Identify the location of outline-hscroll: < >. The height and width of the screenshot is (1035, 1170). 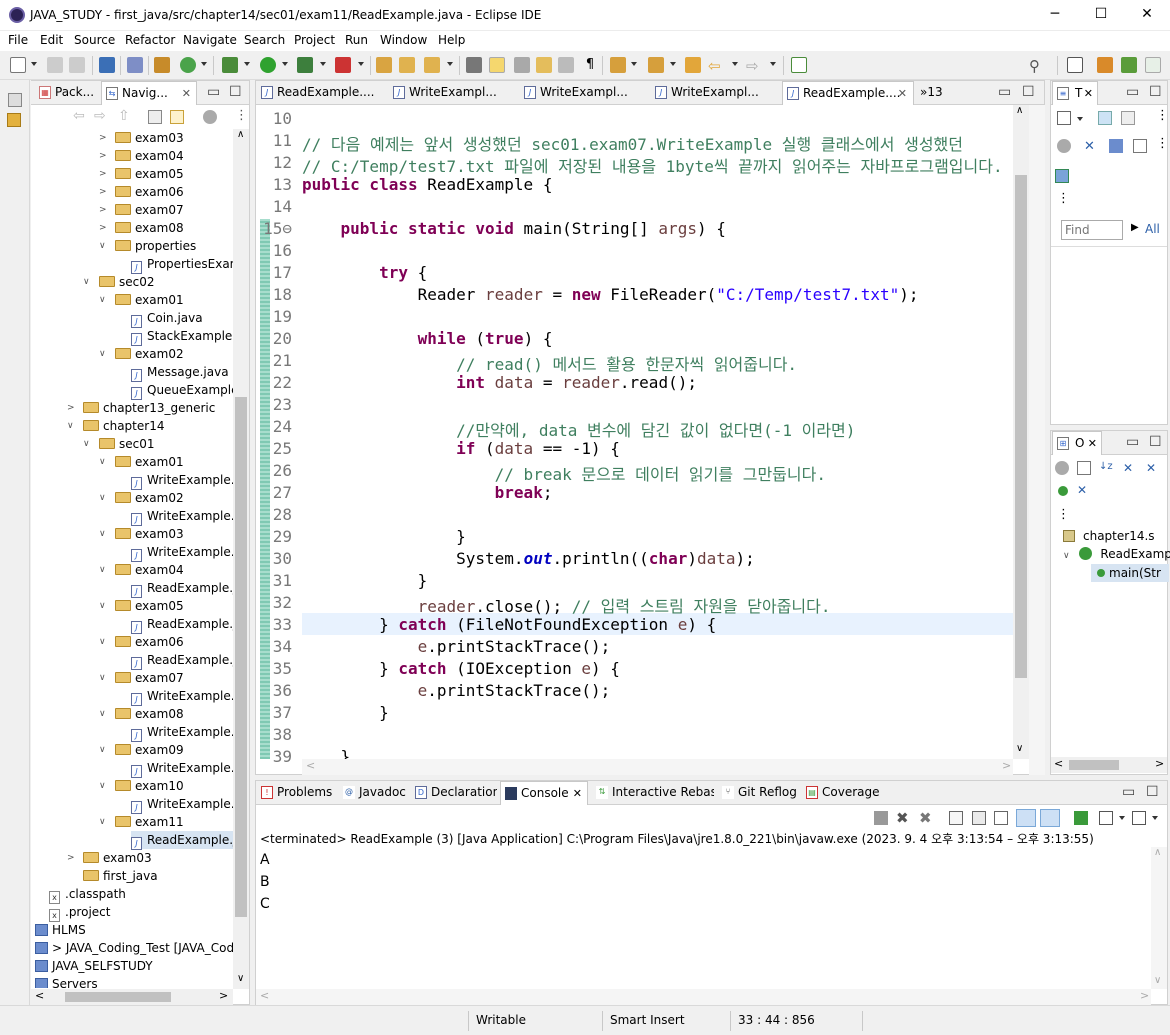
(1109, 765).